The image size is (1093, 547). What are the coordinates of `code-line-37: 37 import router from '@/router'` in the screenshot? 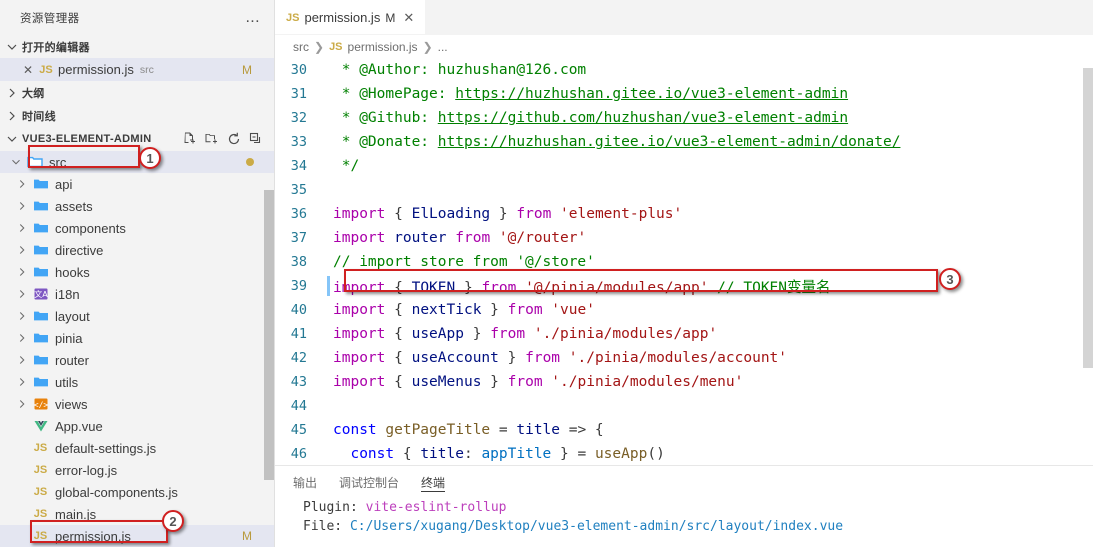 It's located at (684, 238).